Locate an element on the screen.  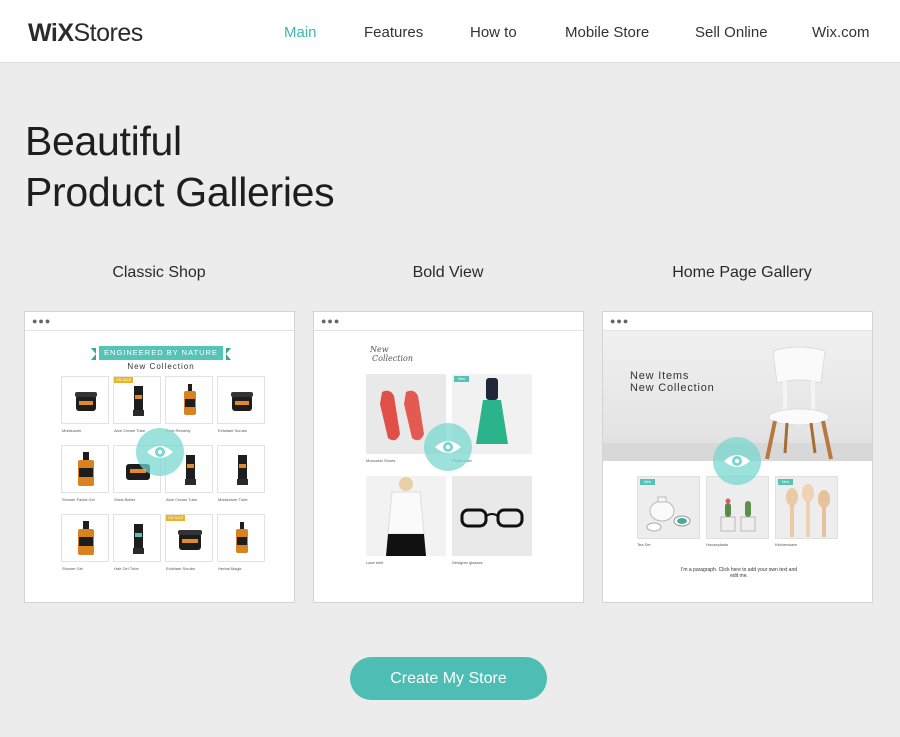
nav-sell-online: Sell Online is located at coordinates (731, 32).